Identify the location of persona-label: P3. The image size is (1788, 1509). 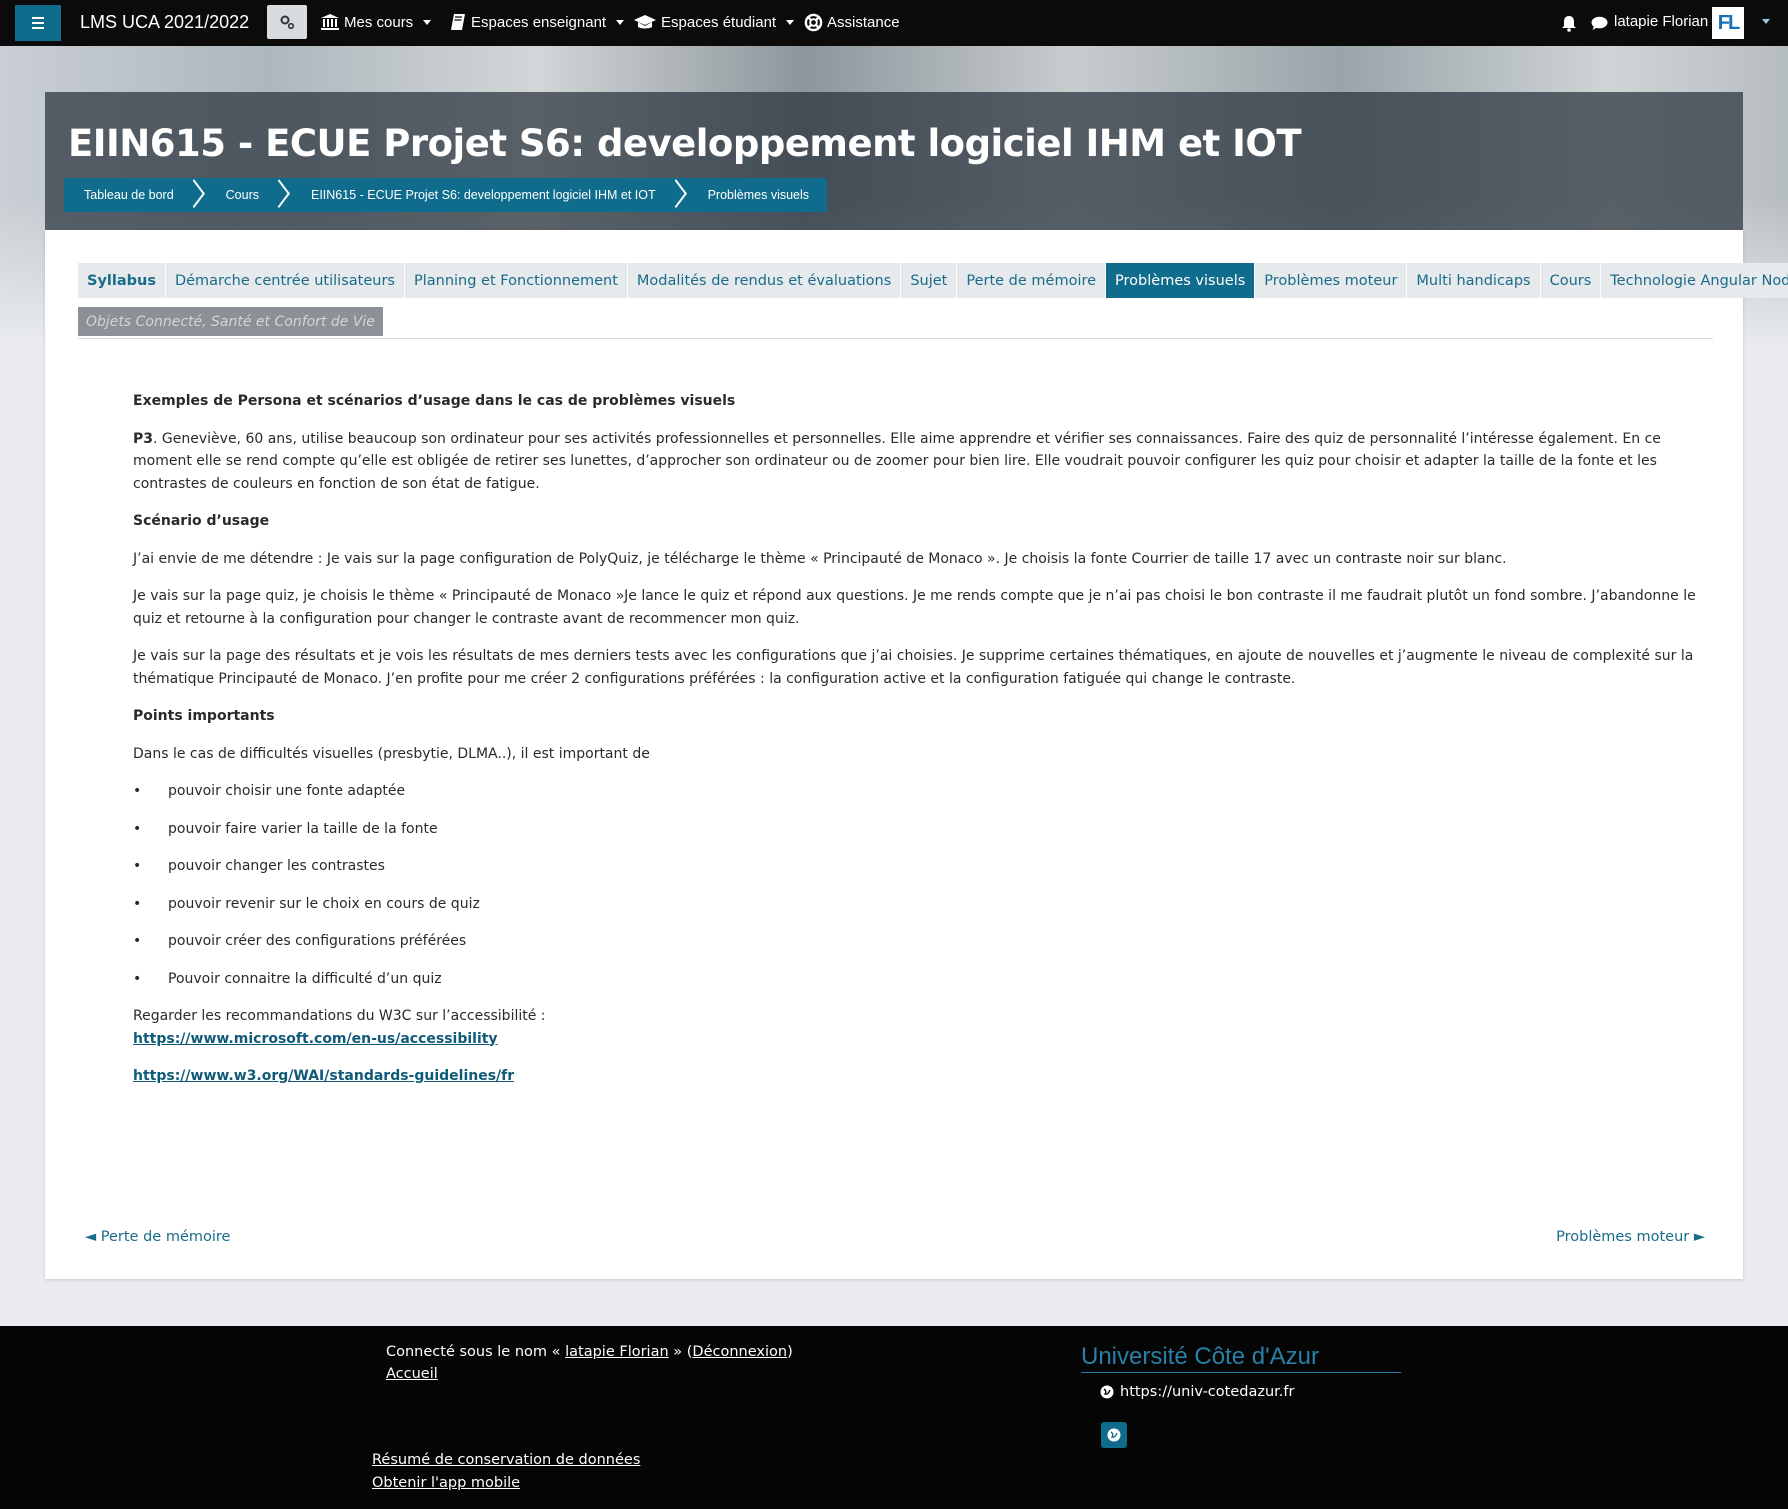
(143, 438).